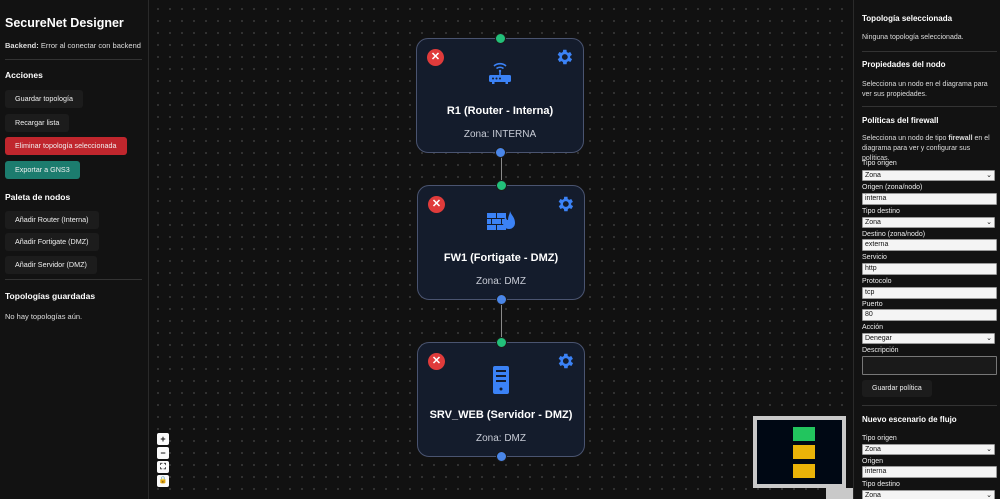  Describe the element at coordinates (500, 95) in the screenshot. I see `node-r1: ✕ R1 (Router - Interna) Zona: INTERNA` at that location.